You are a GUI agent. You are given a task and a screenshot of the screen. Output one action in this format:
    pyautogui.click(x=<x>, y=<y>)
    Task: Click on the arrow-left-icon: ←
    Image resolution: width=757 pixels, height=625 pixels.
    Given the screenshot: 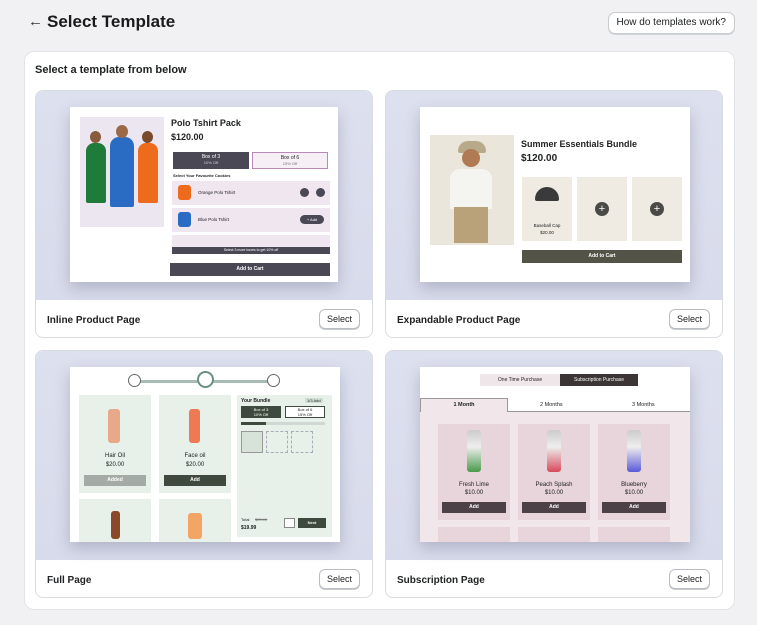 What is the action you would take?
    pyautogui.click(x=35, y=21)
    